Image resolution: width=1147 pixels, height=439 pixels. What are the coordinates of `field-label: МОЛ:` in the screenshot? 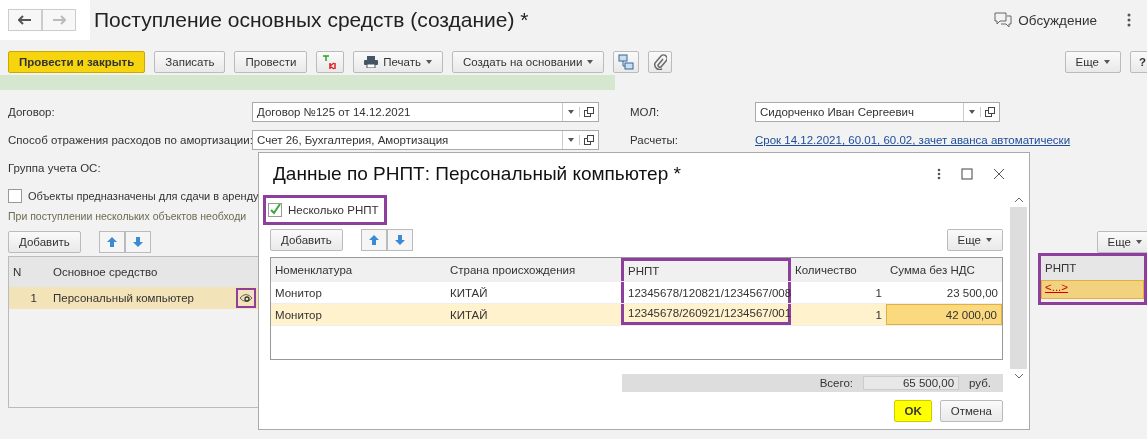 It's located at (645, 112).